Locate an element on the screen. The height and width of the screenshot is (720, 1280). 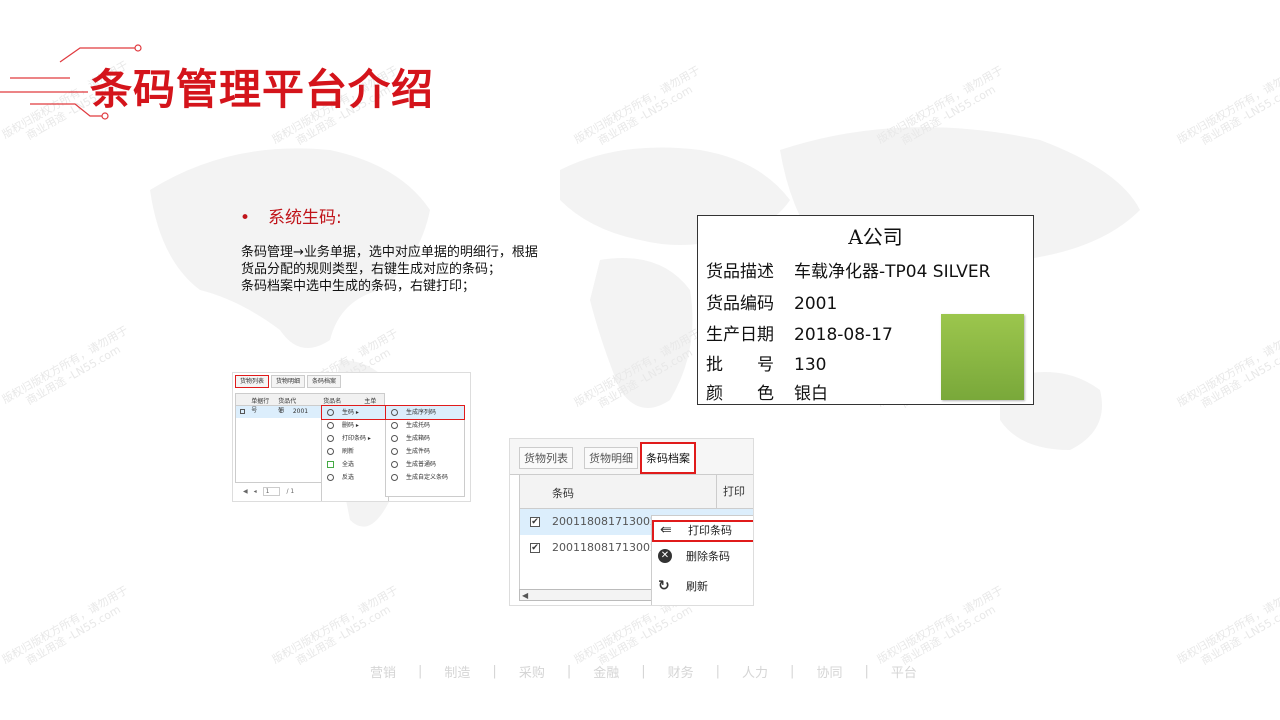
label-key: 货品描述 is located at coordinates (740, 272).